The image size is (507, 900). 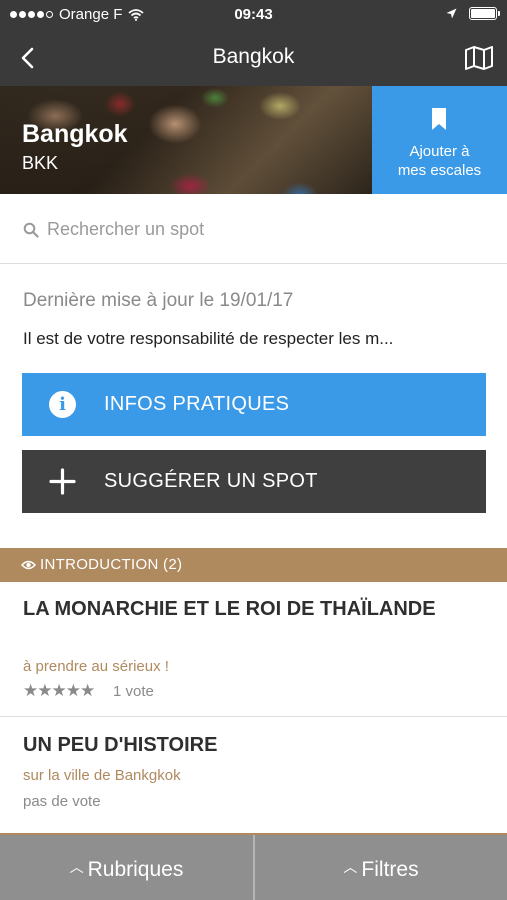 I want to click on add-to-stops-button: Ajouter à mes escales, so click(x=439, y=140).